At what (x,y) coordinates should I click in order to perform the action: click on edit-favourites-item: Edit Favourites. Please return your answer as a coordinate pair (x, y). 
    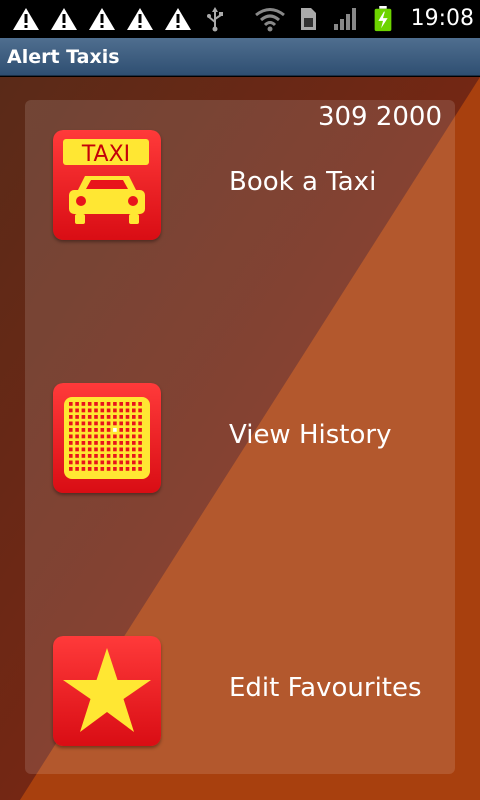
    Looking at the image, I should click on (248, 691).